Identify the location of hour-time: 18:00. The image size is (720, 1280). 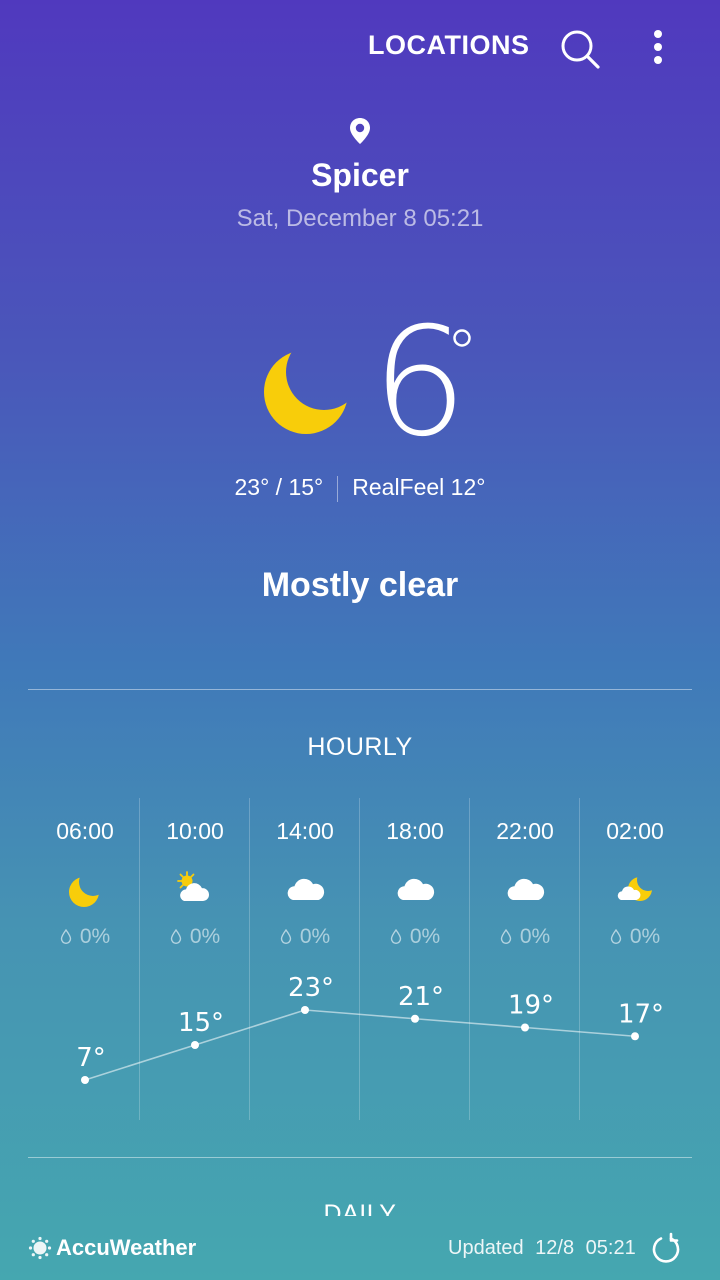
(415, 831).